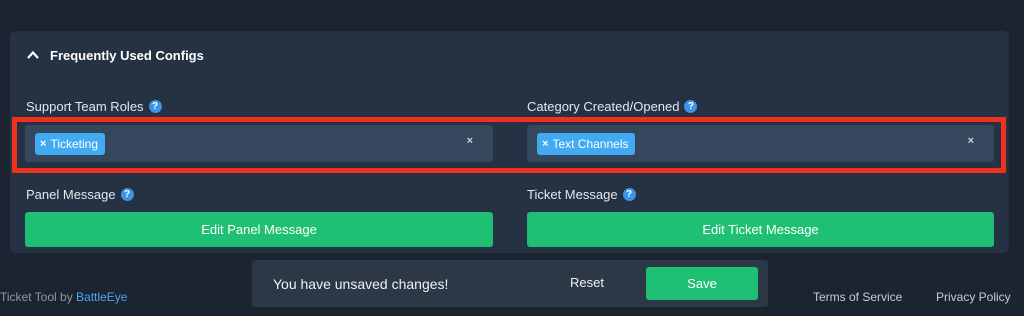  Describe the element at coordinates (760, 143) in the screenshot. I see `category-select: × Text Channels ×` at that location.